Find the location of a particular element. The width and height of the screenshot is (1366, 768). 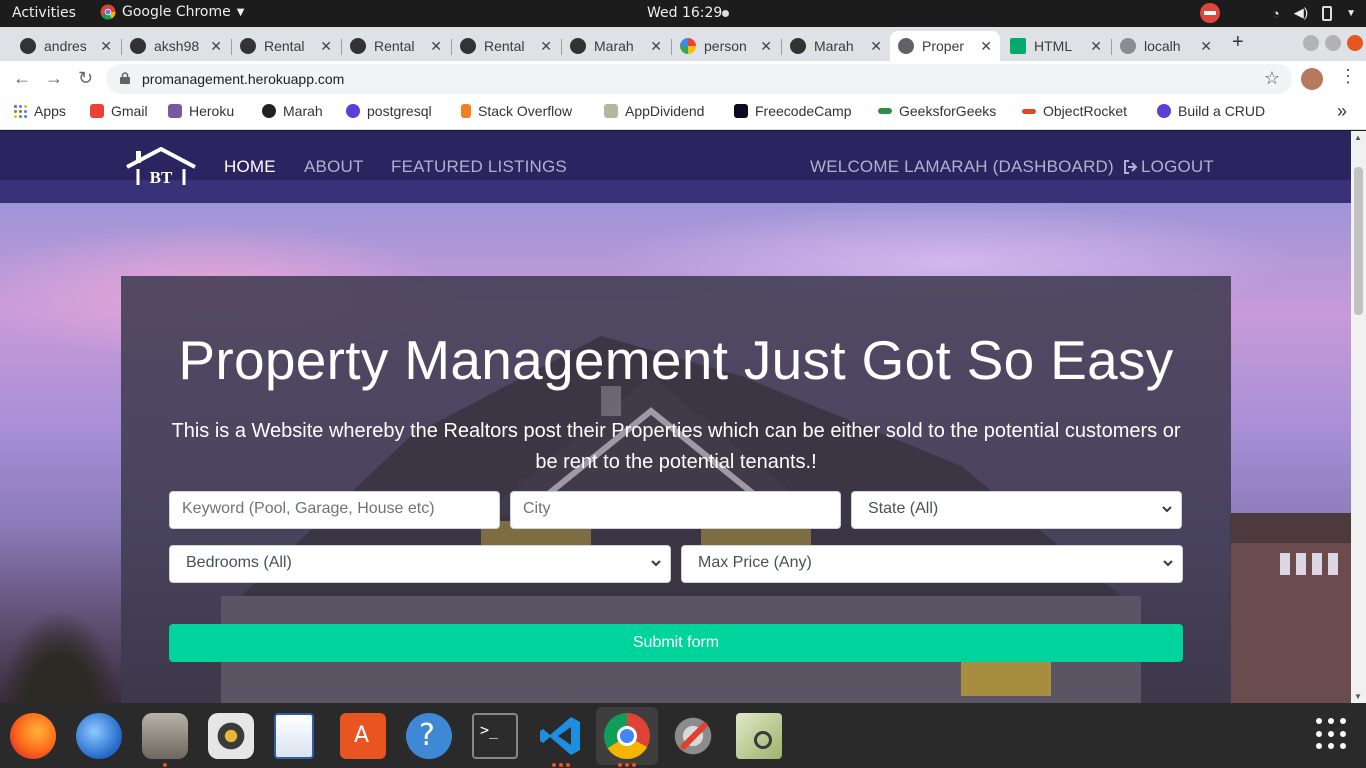

bookmark-apps: Apps is located at coordinates (40, 111).